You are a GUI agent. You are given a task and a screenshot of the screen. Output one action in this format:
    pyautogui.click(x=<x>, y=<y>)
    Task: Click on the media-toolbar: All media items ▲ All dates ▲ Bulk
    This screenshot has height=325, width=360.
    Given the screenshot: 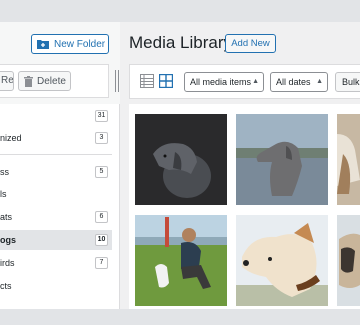 What is the action you would take?
    pyautogui.click(x=244, y=81)
    